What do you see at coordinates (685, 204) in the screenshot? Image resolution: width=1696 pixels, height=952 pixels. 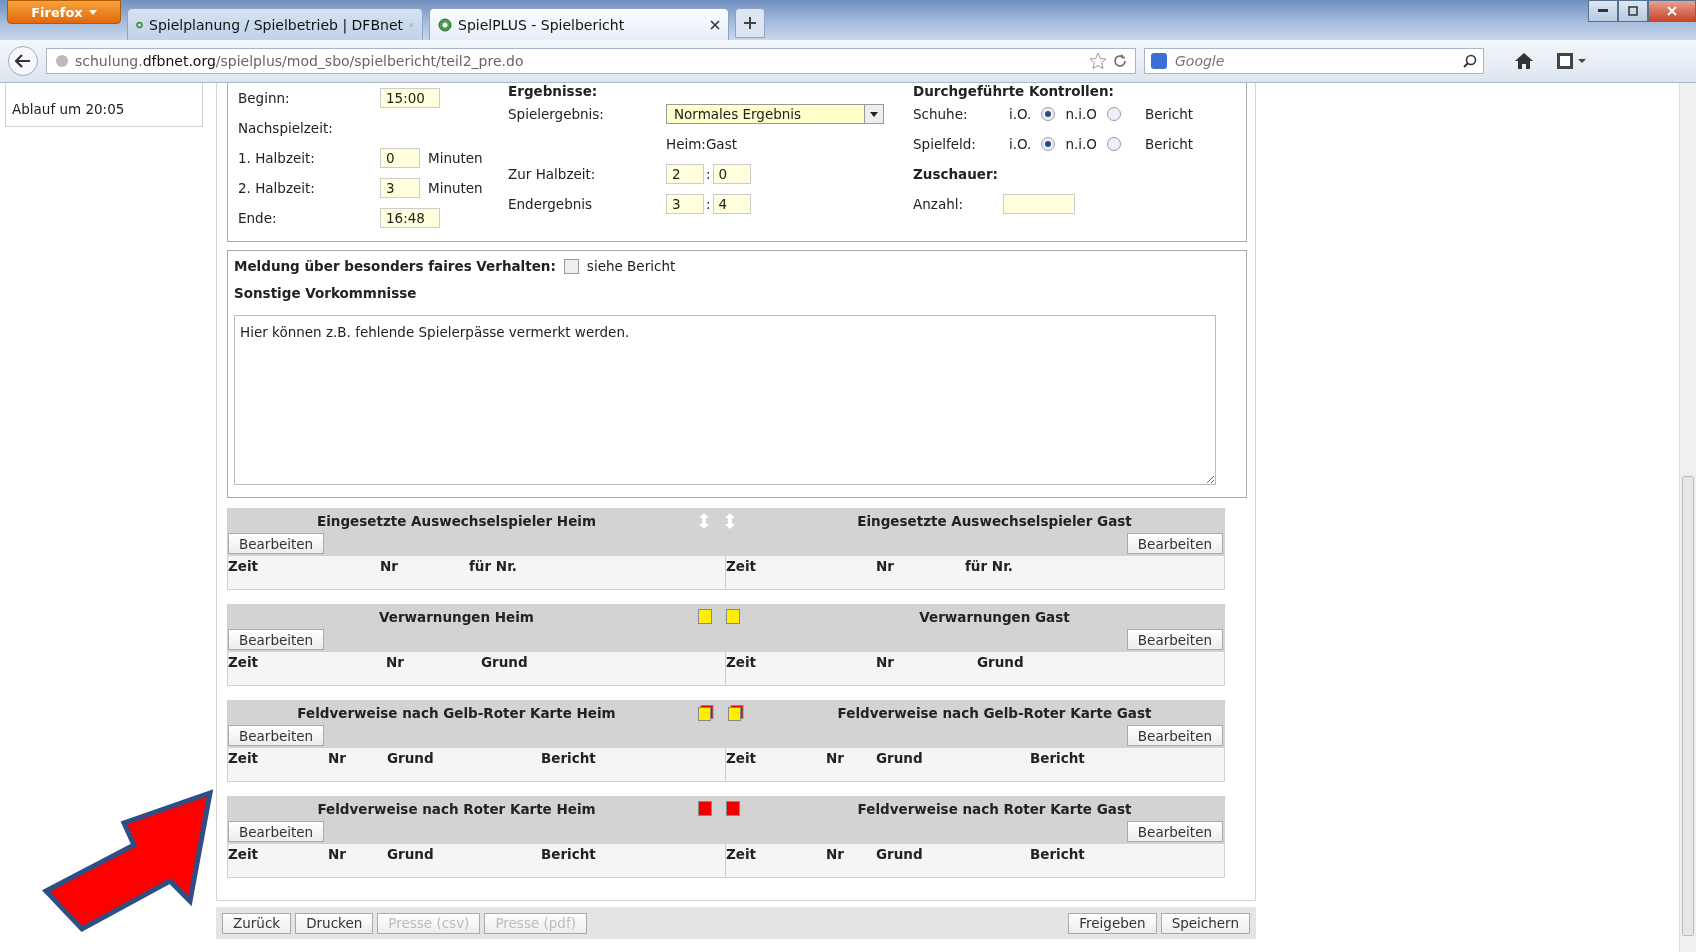 I see `score-input: 3` at bounding box center [685, 204].